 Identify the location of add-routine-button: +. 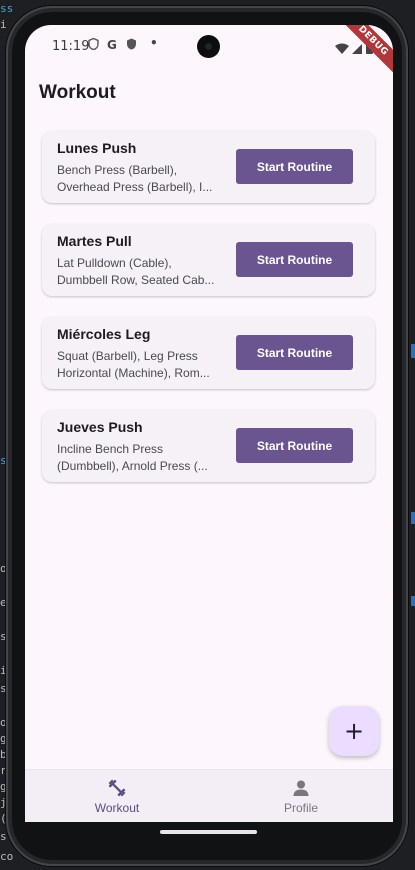
(354, 731).